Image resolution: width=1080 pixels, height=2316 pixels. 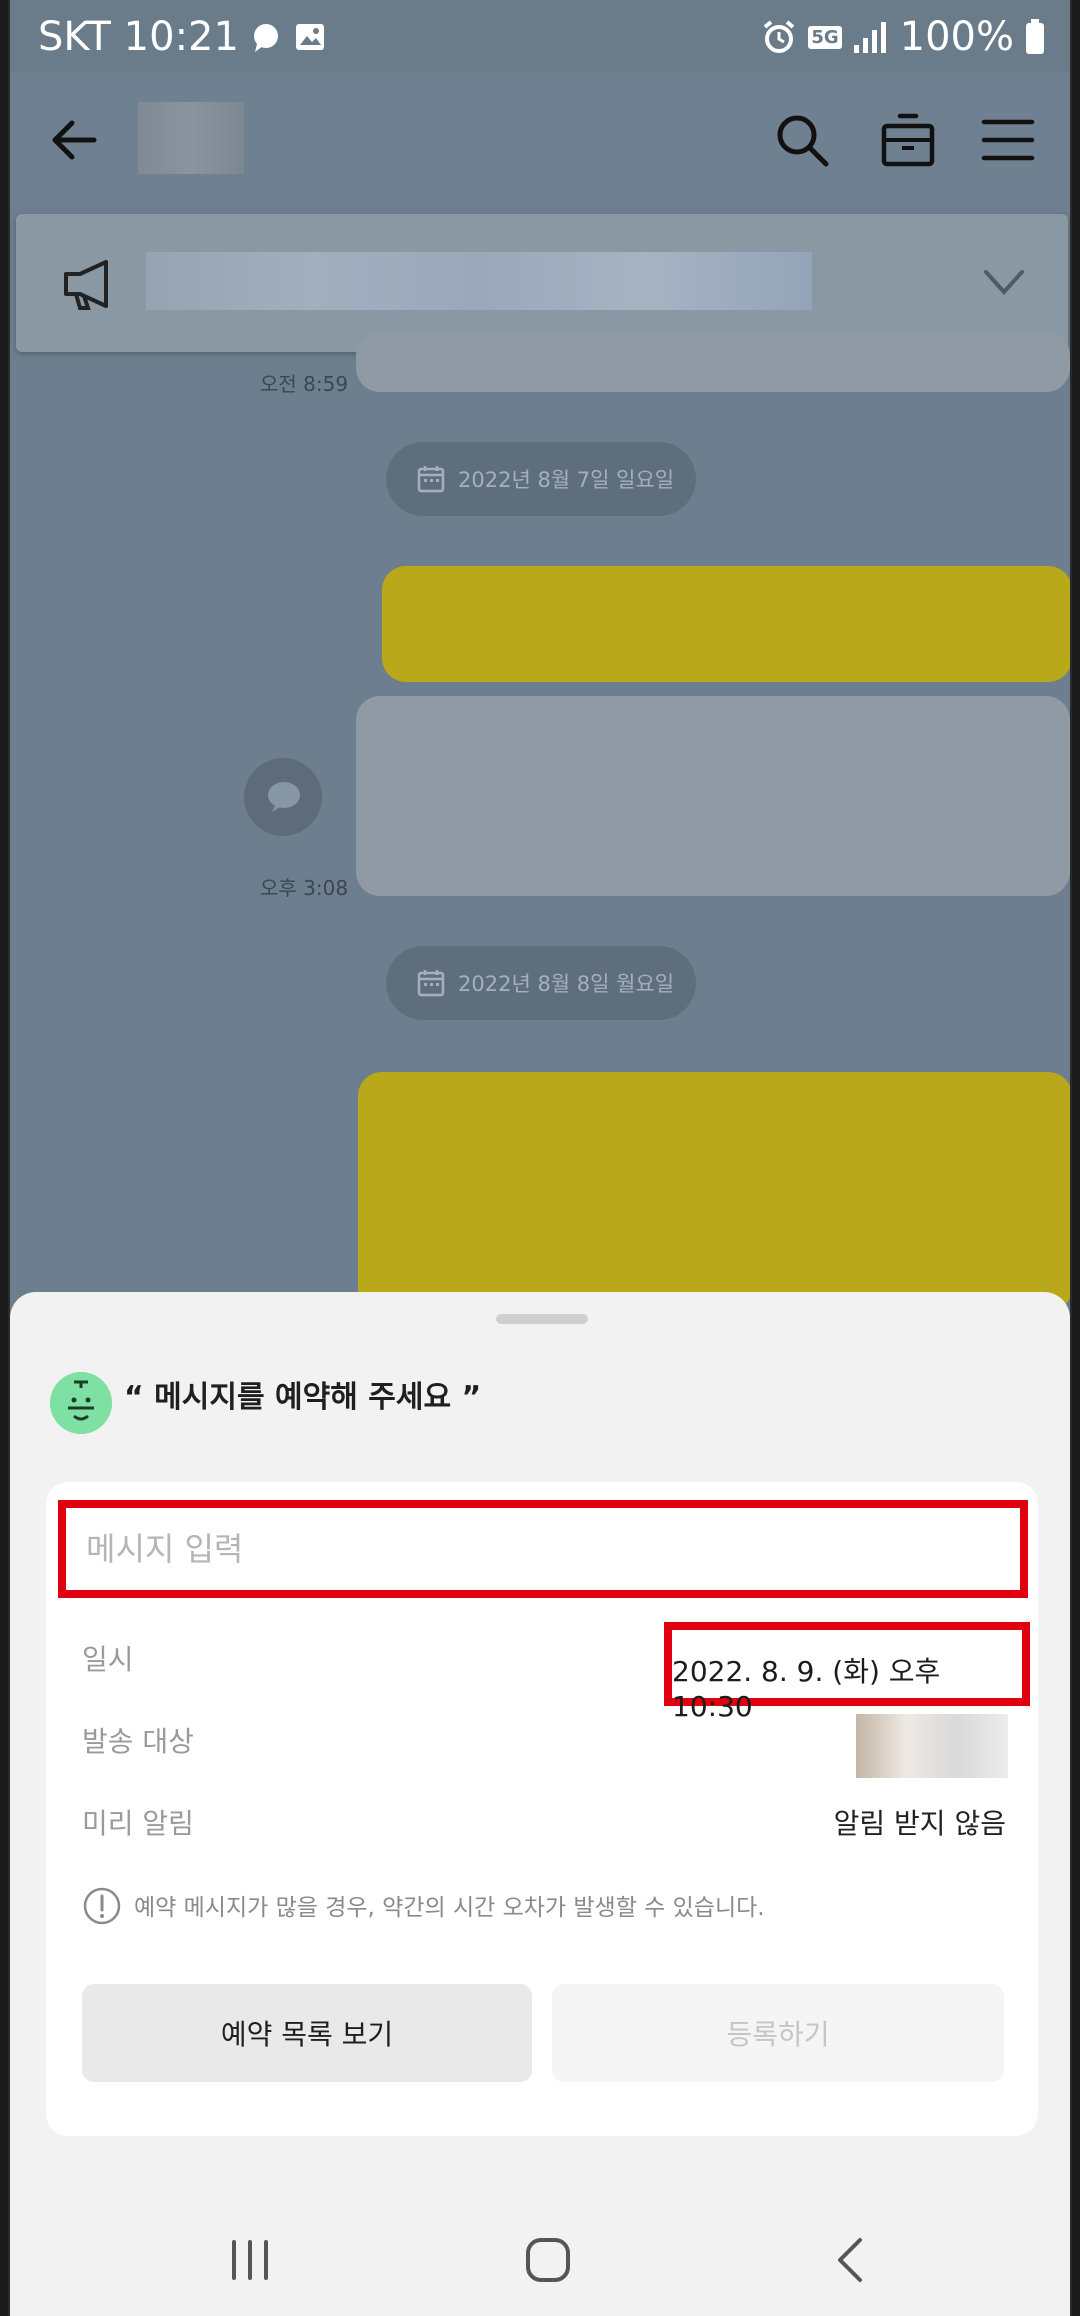 I want to click on system-nav-bar, so click(x=540, y=2256).